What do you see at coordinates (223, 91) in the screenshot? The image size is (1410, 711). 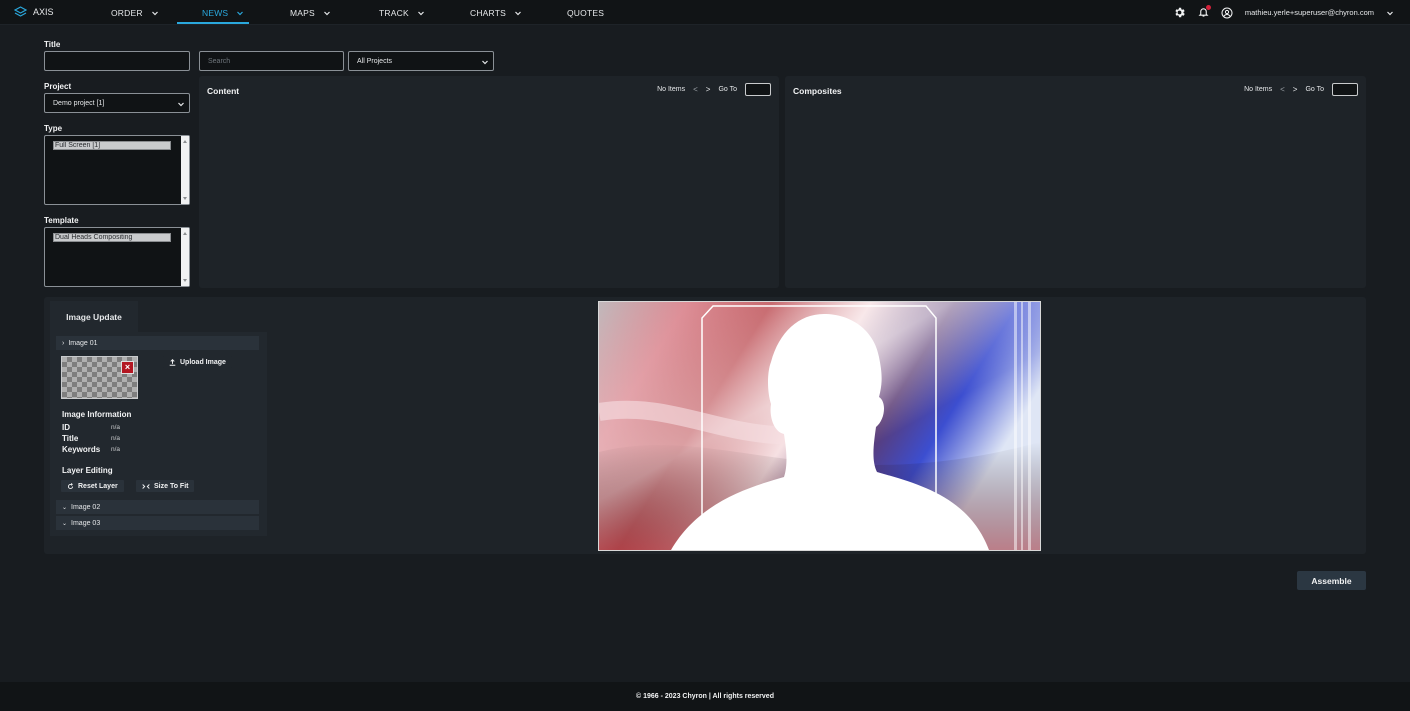 I see `content-title: Content` at bounding box center [223, 91].